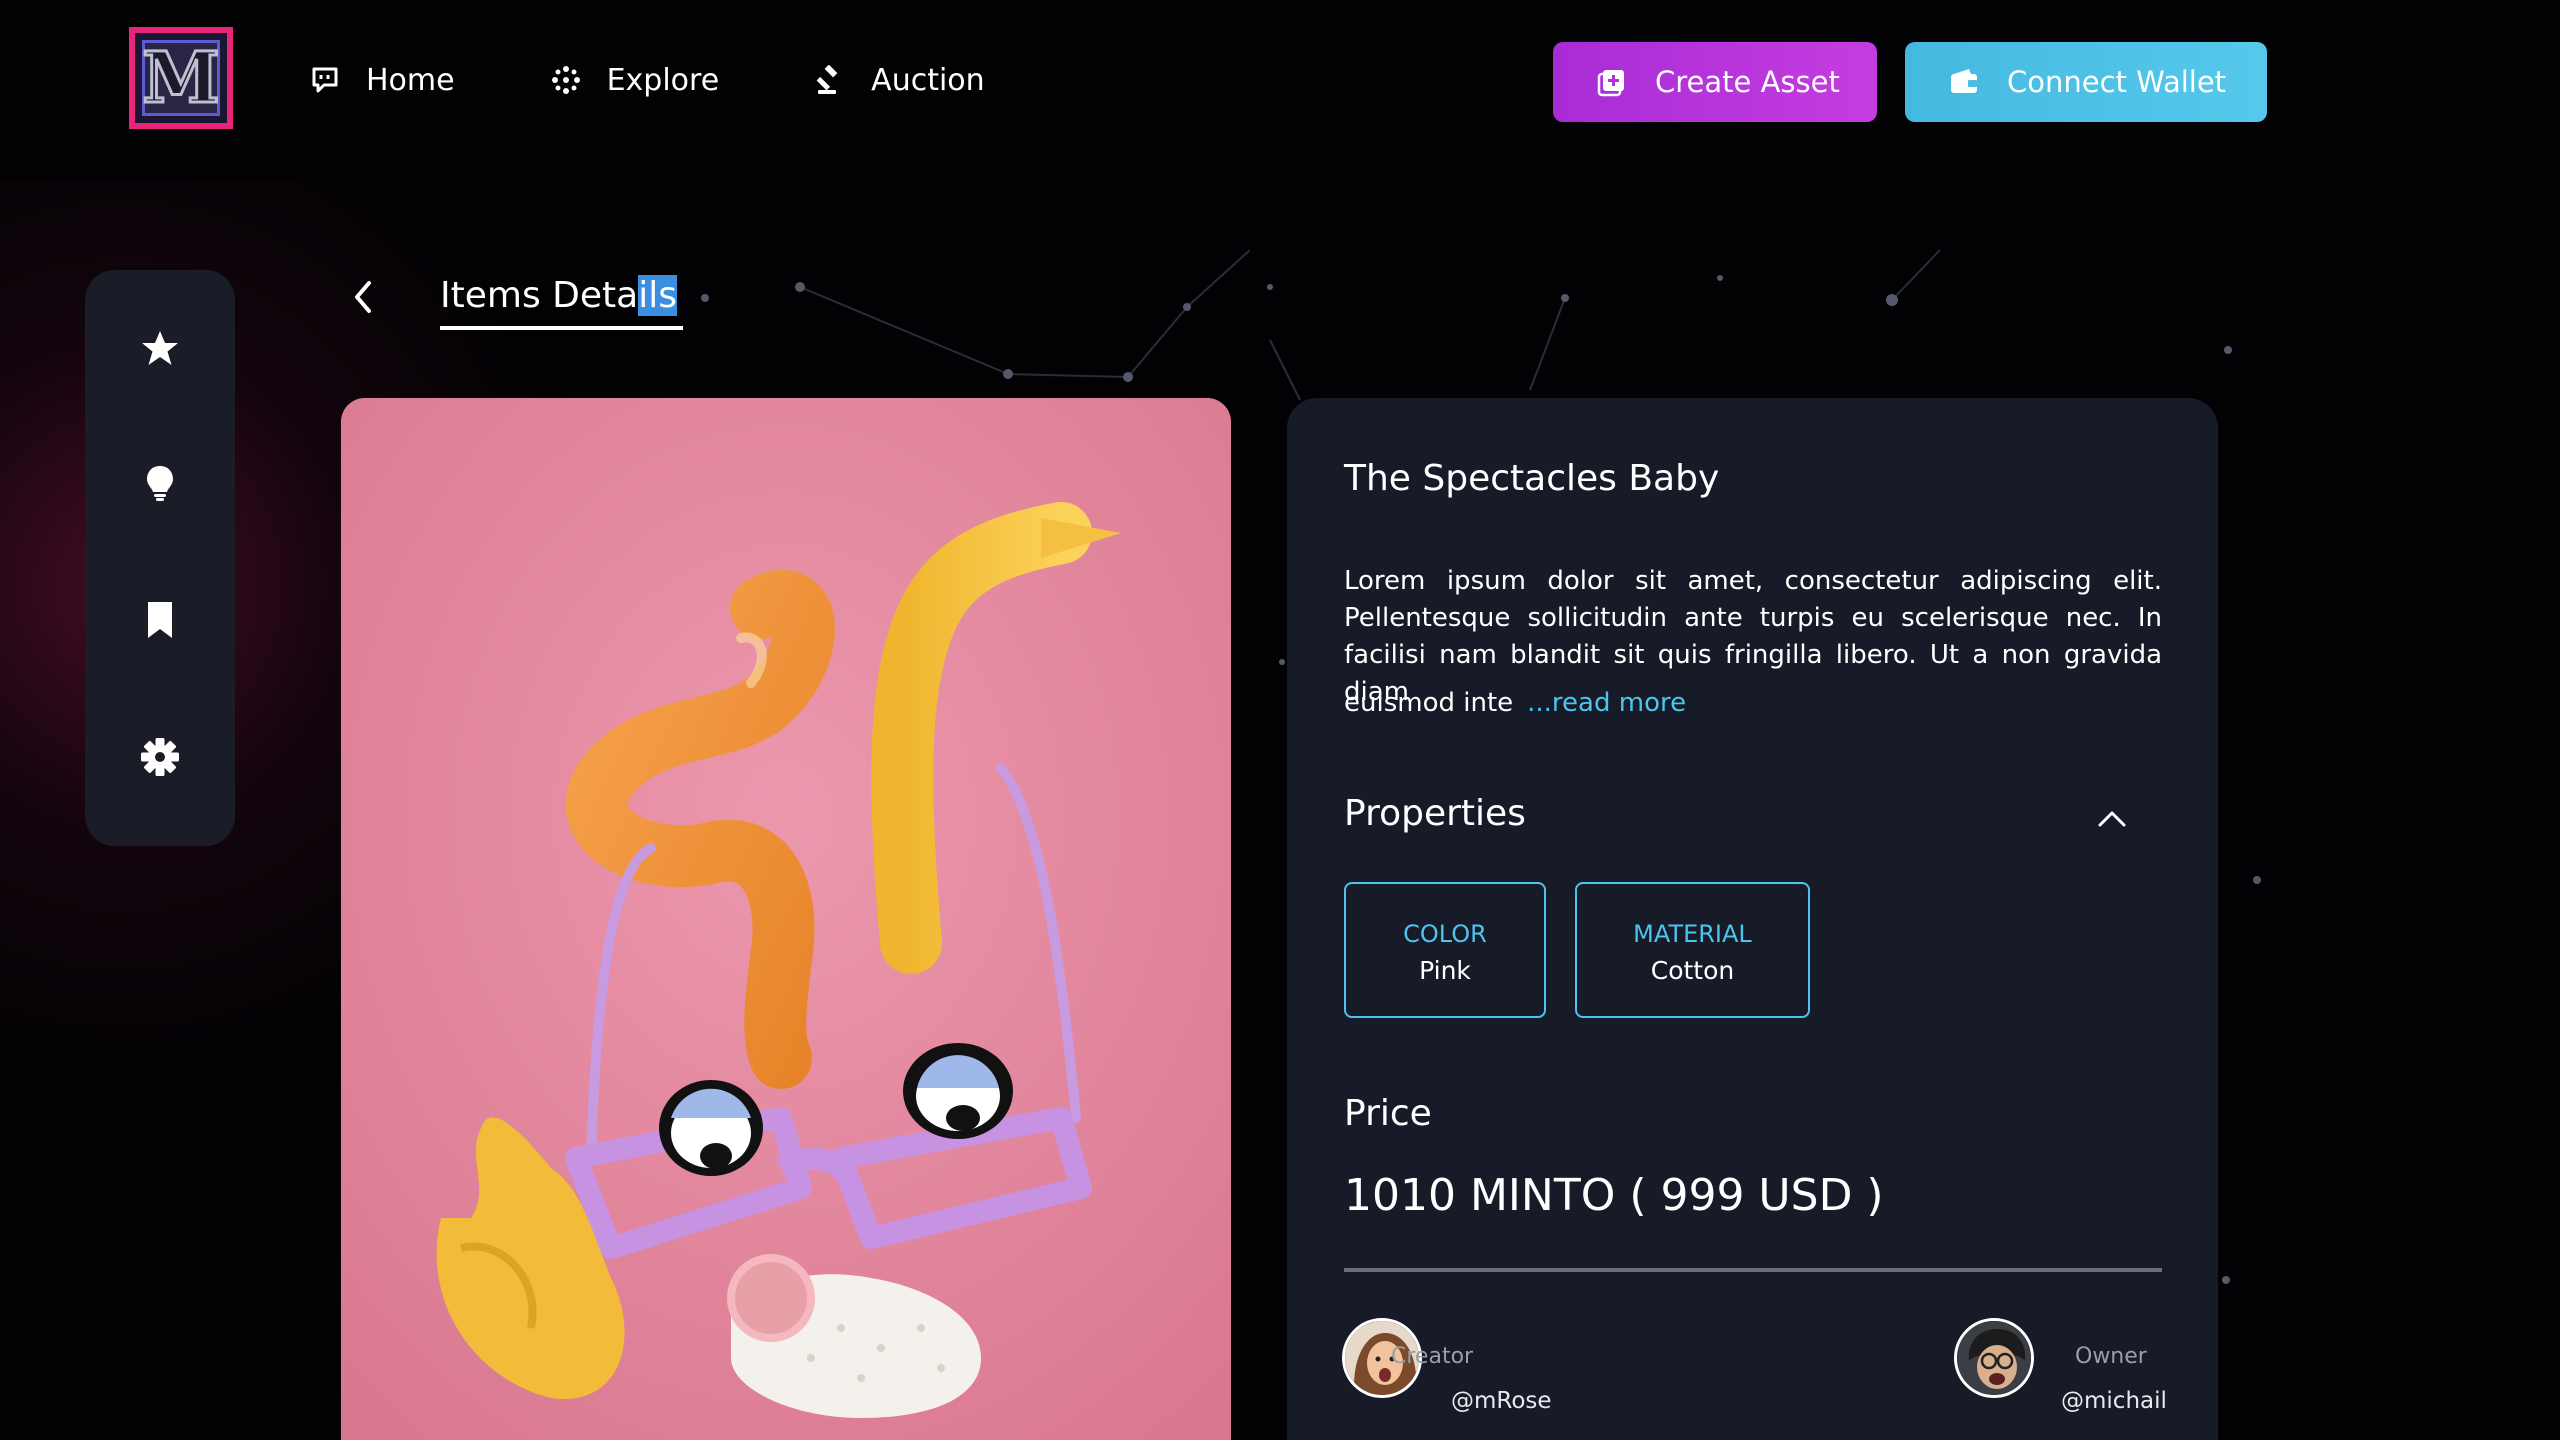 The width and height of the screenshot is (2560, 1440). What do you see at coordinates (1445, 950) in the screenshot?
I see `property-color: COLOR Pink` at bounding box center [1445, 950].